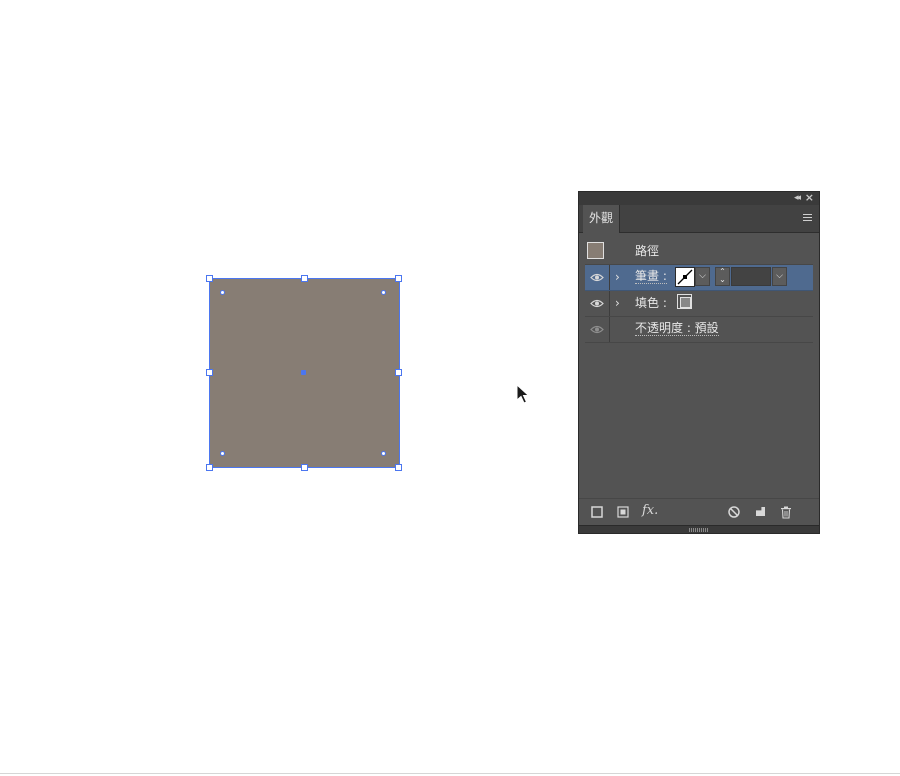 This screenshot has height=776, width=900. I want to click on resize-handle-bottom-center, so click(304, 467).